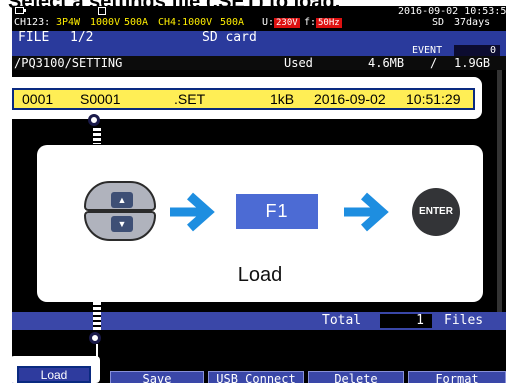  I want to click on popup-caption: Load, so click(260, 275).